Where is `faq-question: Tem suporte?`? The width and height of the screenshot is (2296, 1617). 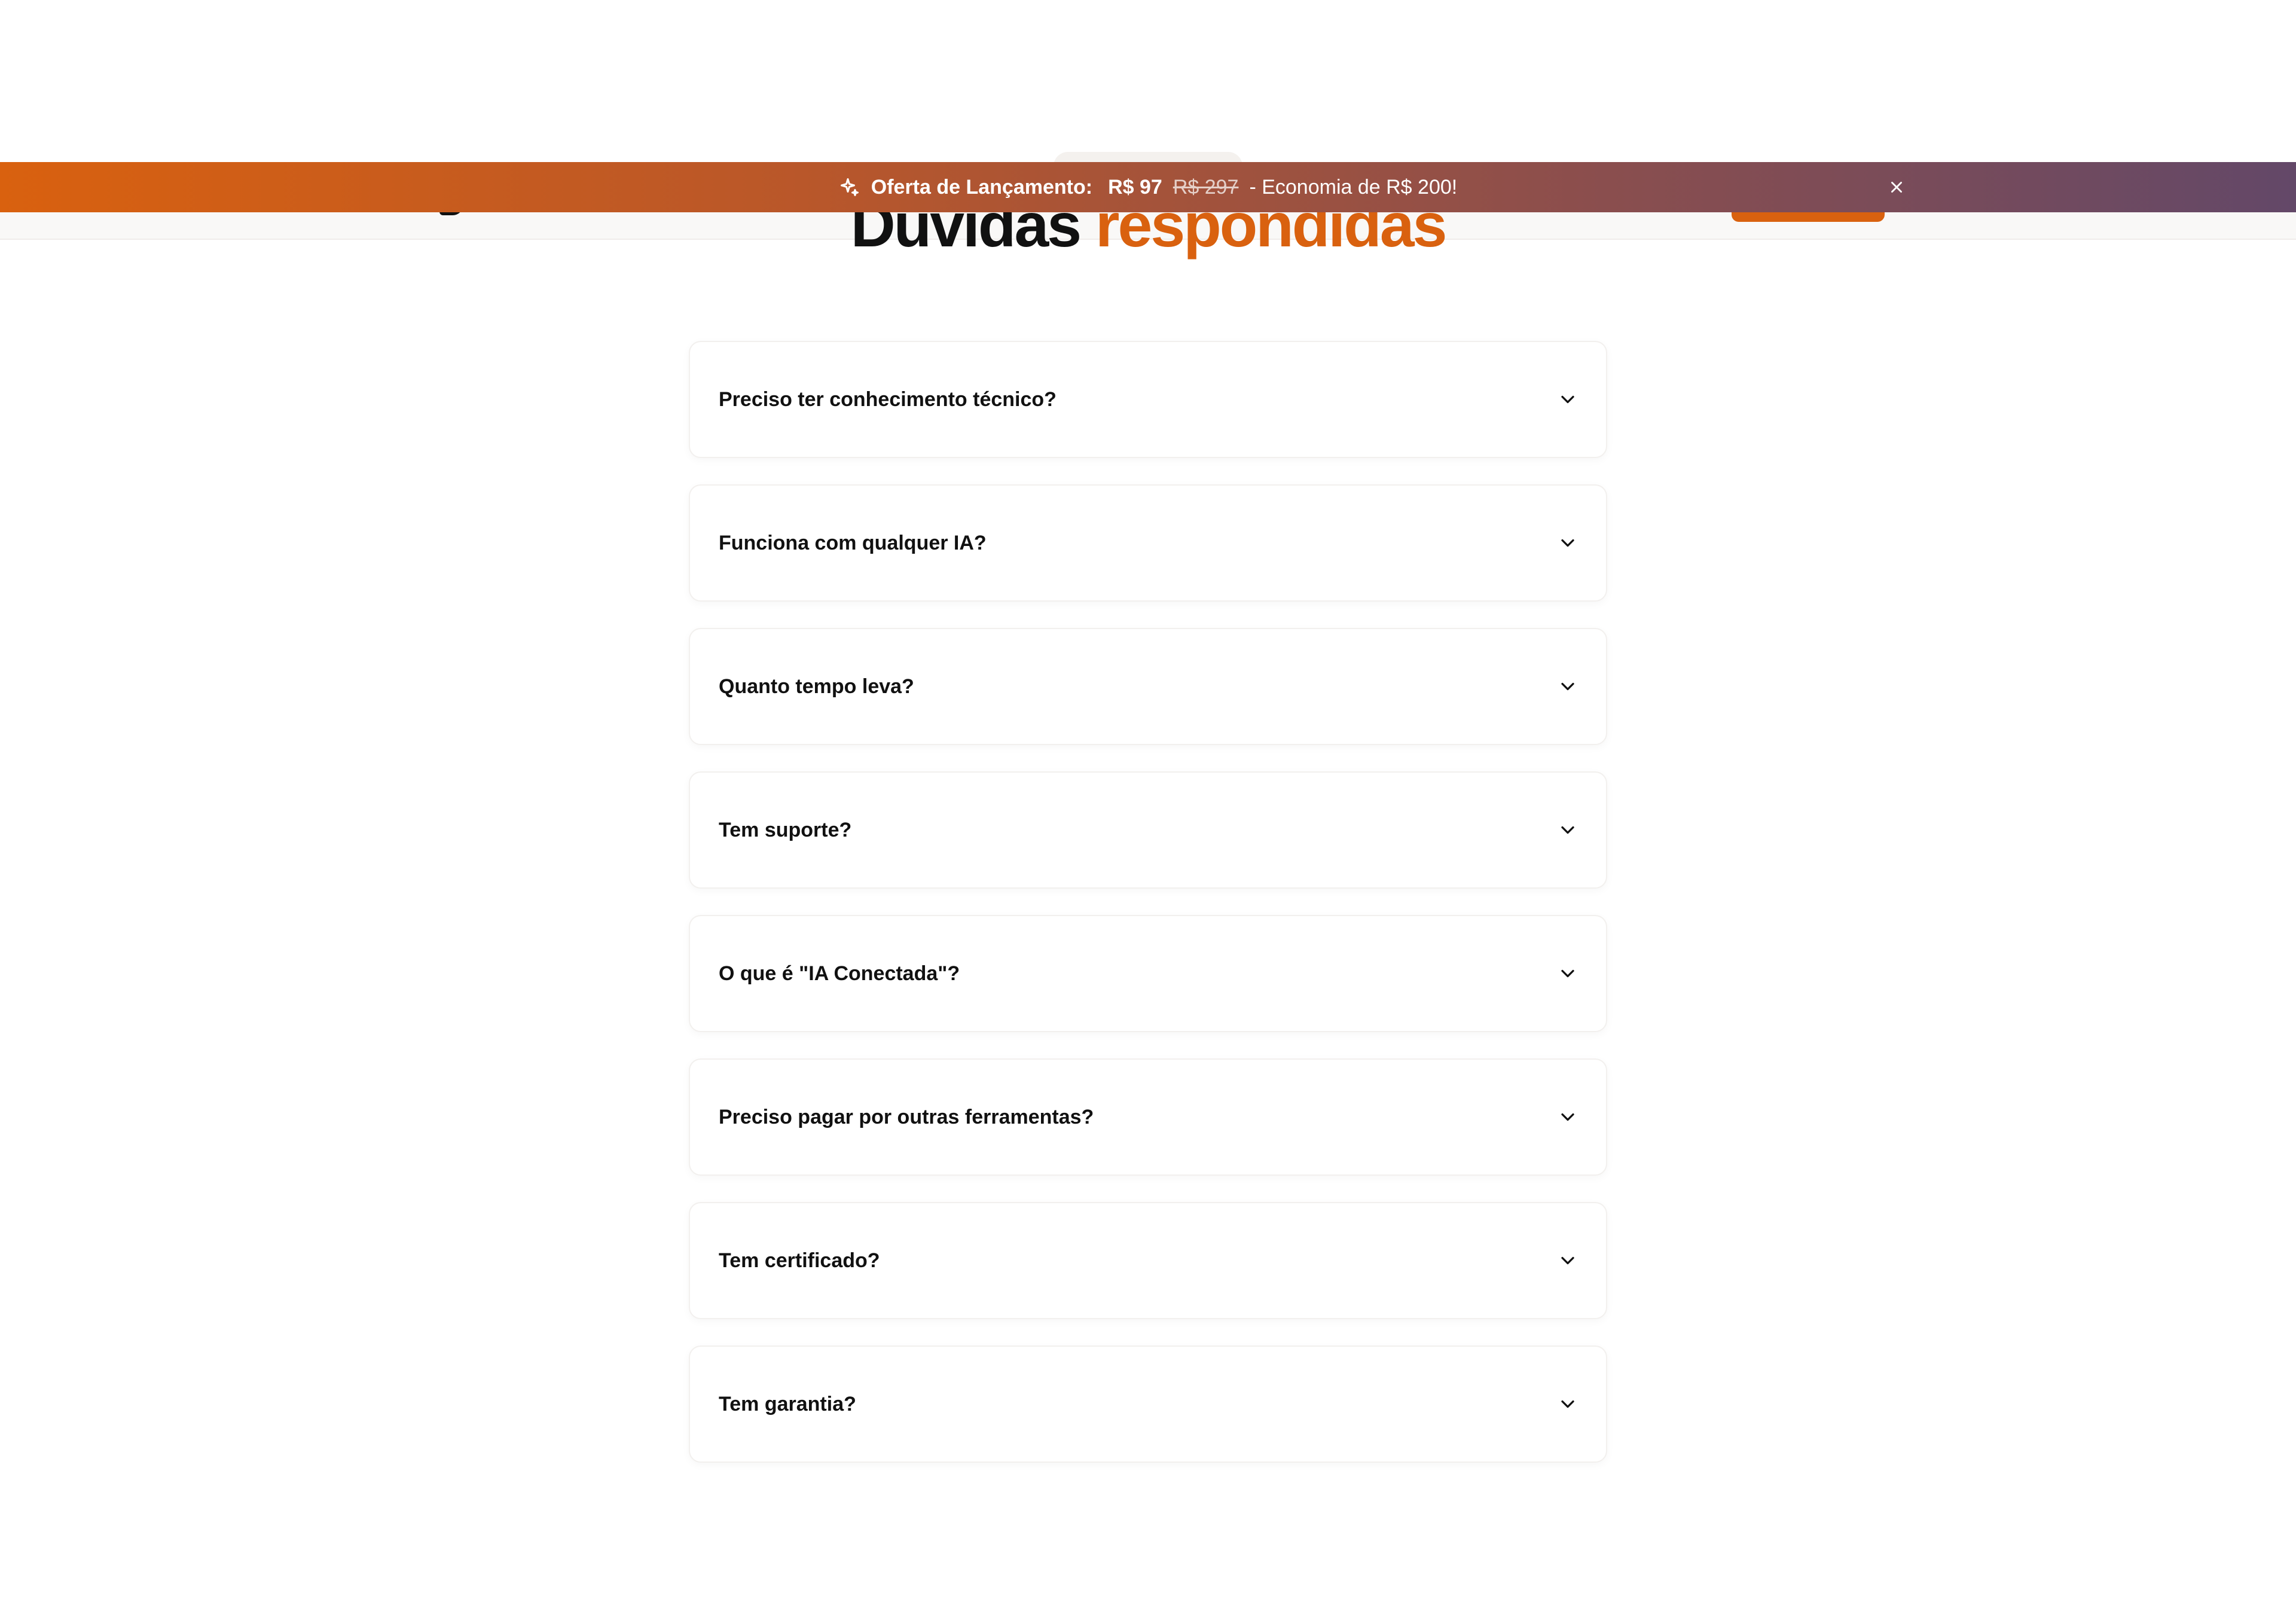
faq-question: Tem suporte? is located at coordinates (785, 830).